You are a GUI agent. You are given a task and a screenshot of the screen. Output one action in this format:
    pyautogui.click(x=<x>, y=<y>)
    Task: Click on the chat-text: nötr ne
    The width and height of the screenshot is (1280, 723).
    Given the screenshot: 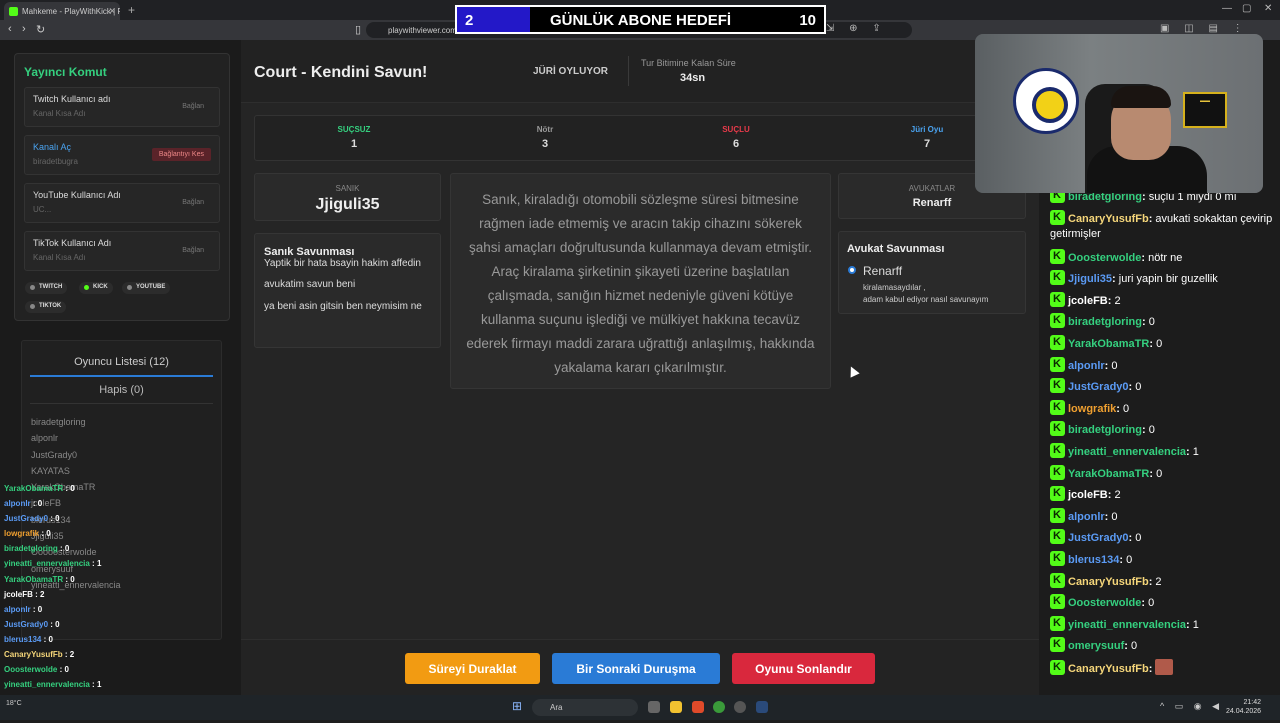 What is the action you would take?
    pyautogui.click(x=1165, y=257)
    